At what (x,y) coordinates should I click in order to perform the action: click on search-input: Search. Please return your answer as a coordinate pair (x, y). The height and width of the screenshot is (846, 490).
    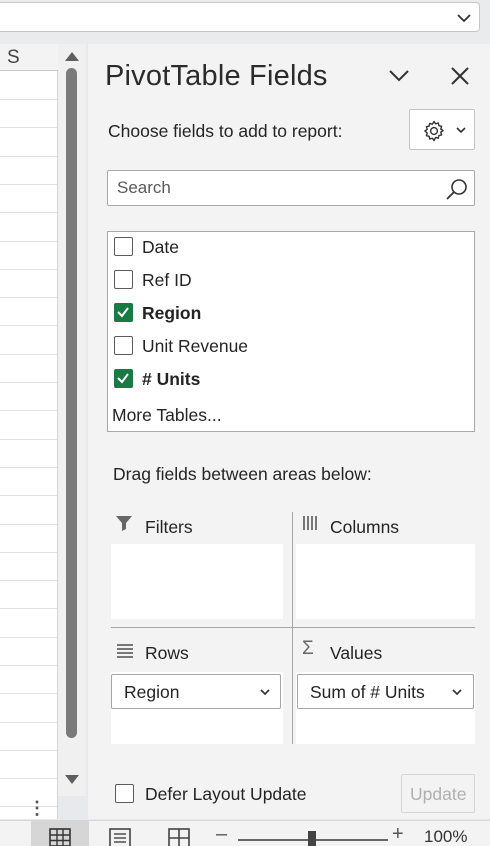
    Looking at the image, I should click on (291, 188).